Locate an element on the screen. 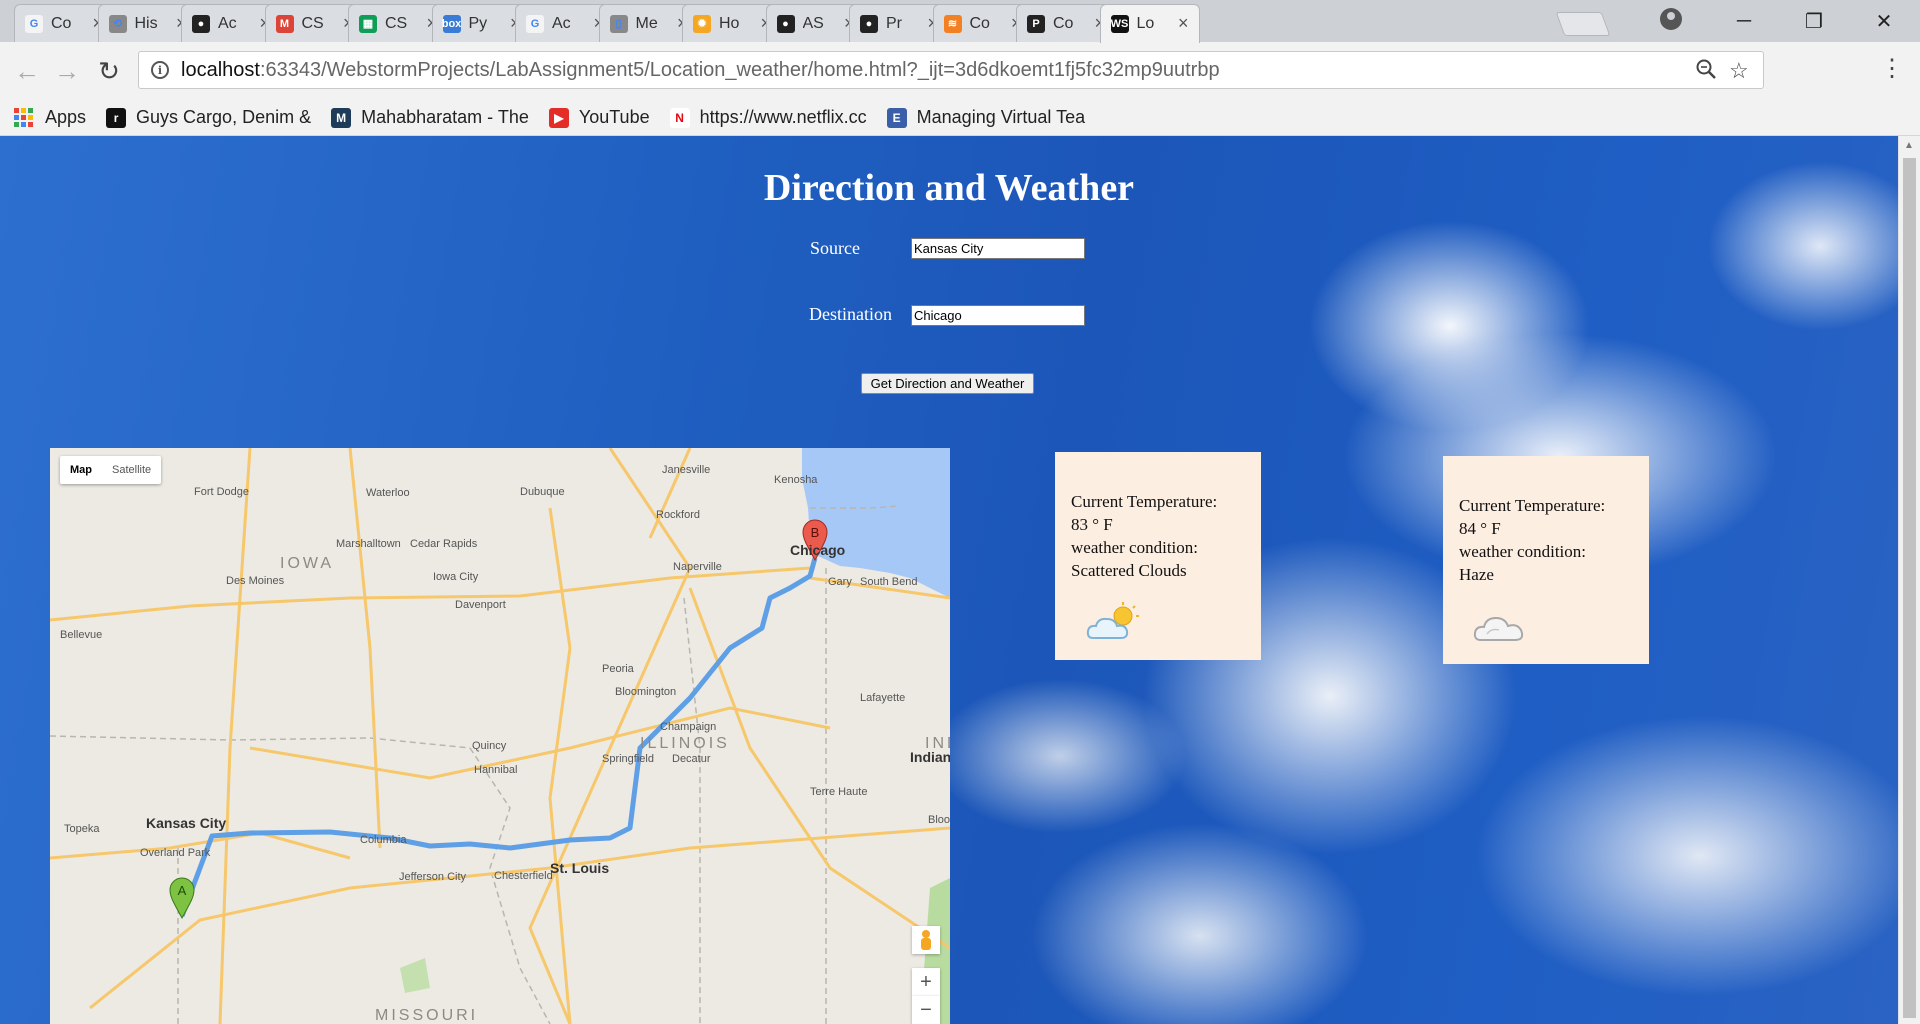 Image resolution: width=1920 pixels, height=1024 pixels. city-label: Dubuque is located at coordinates (542, 492).